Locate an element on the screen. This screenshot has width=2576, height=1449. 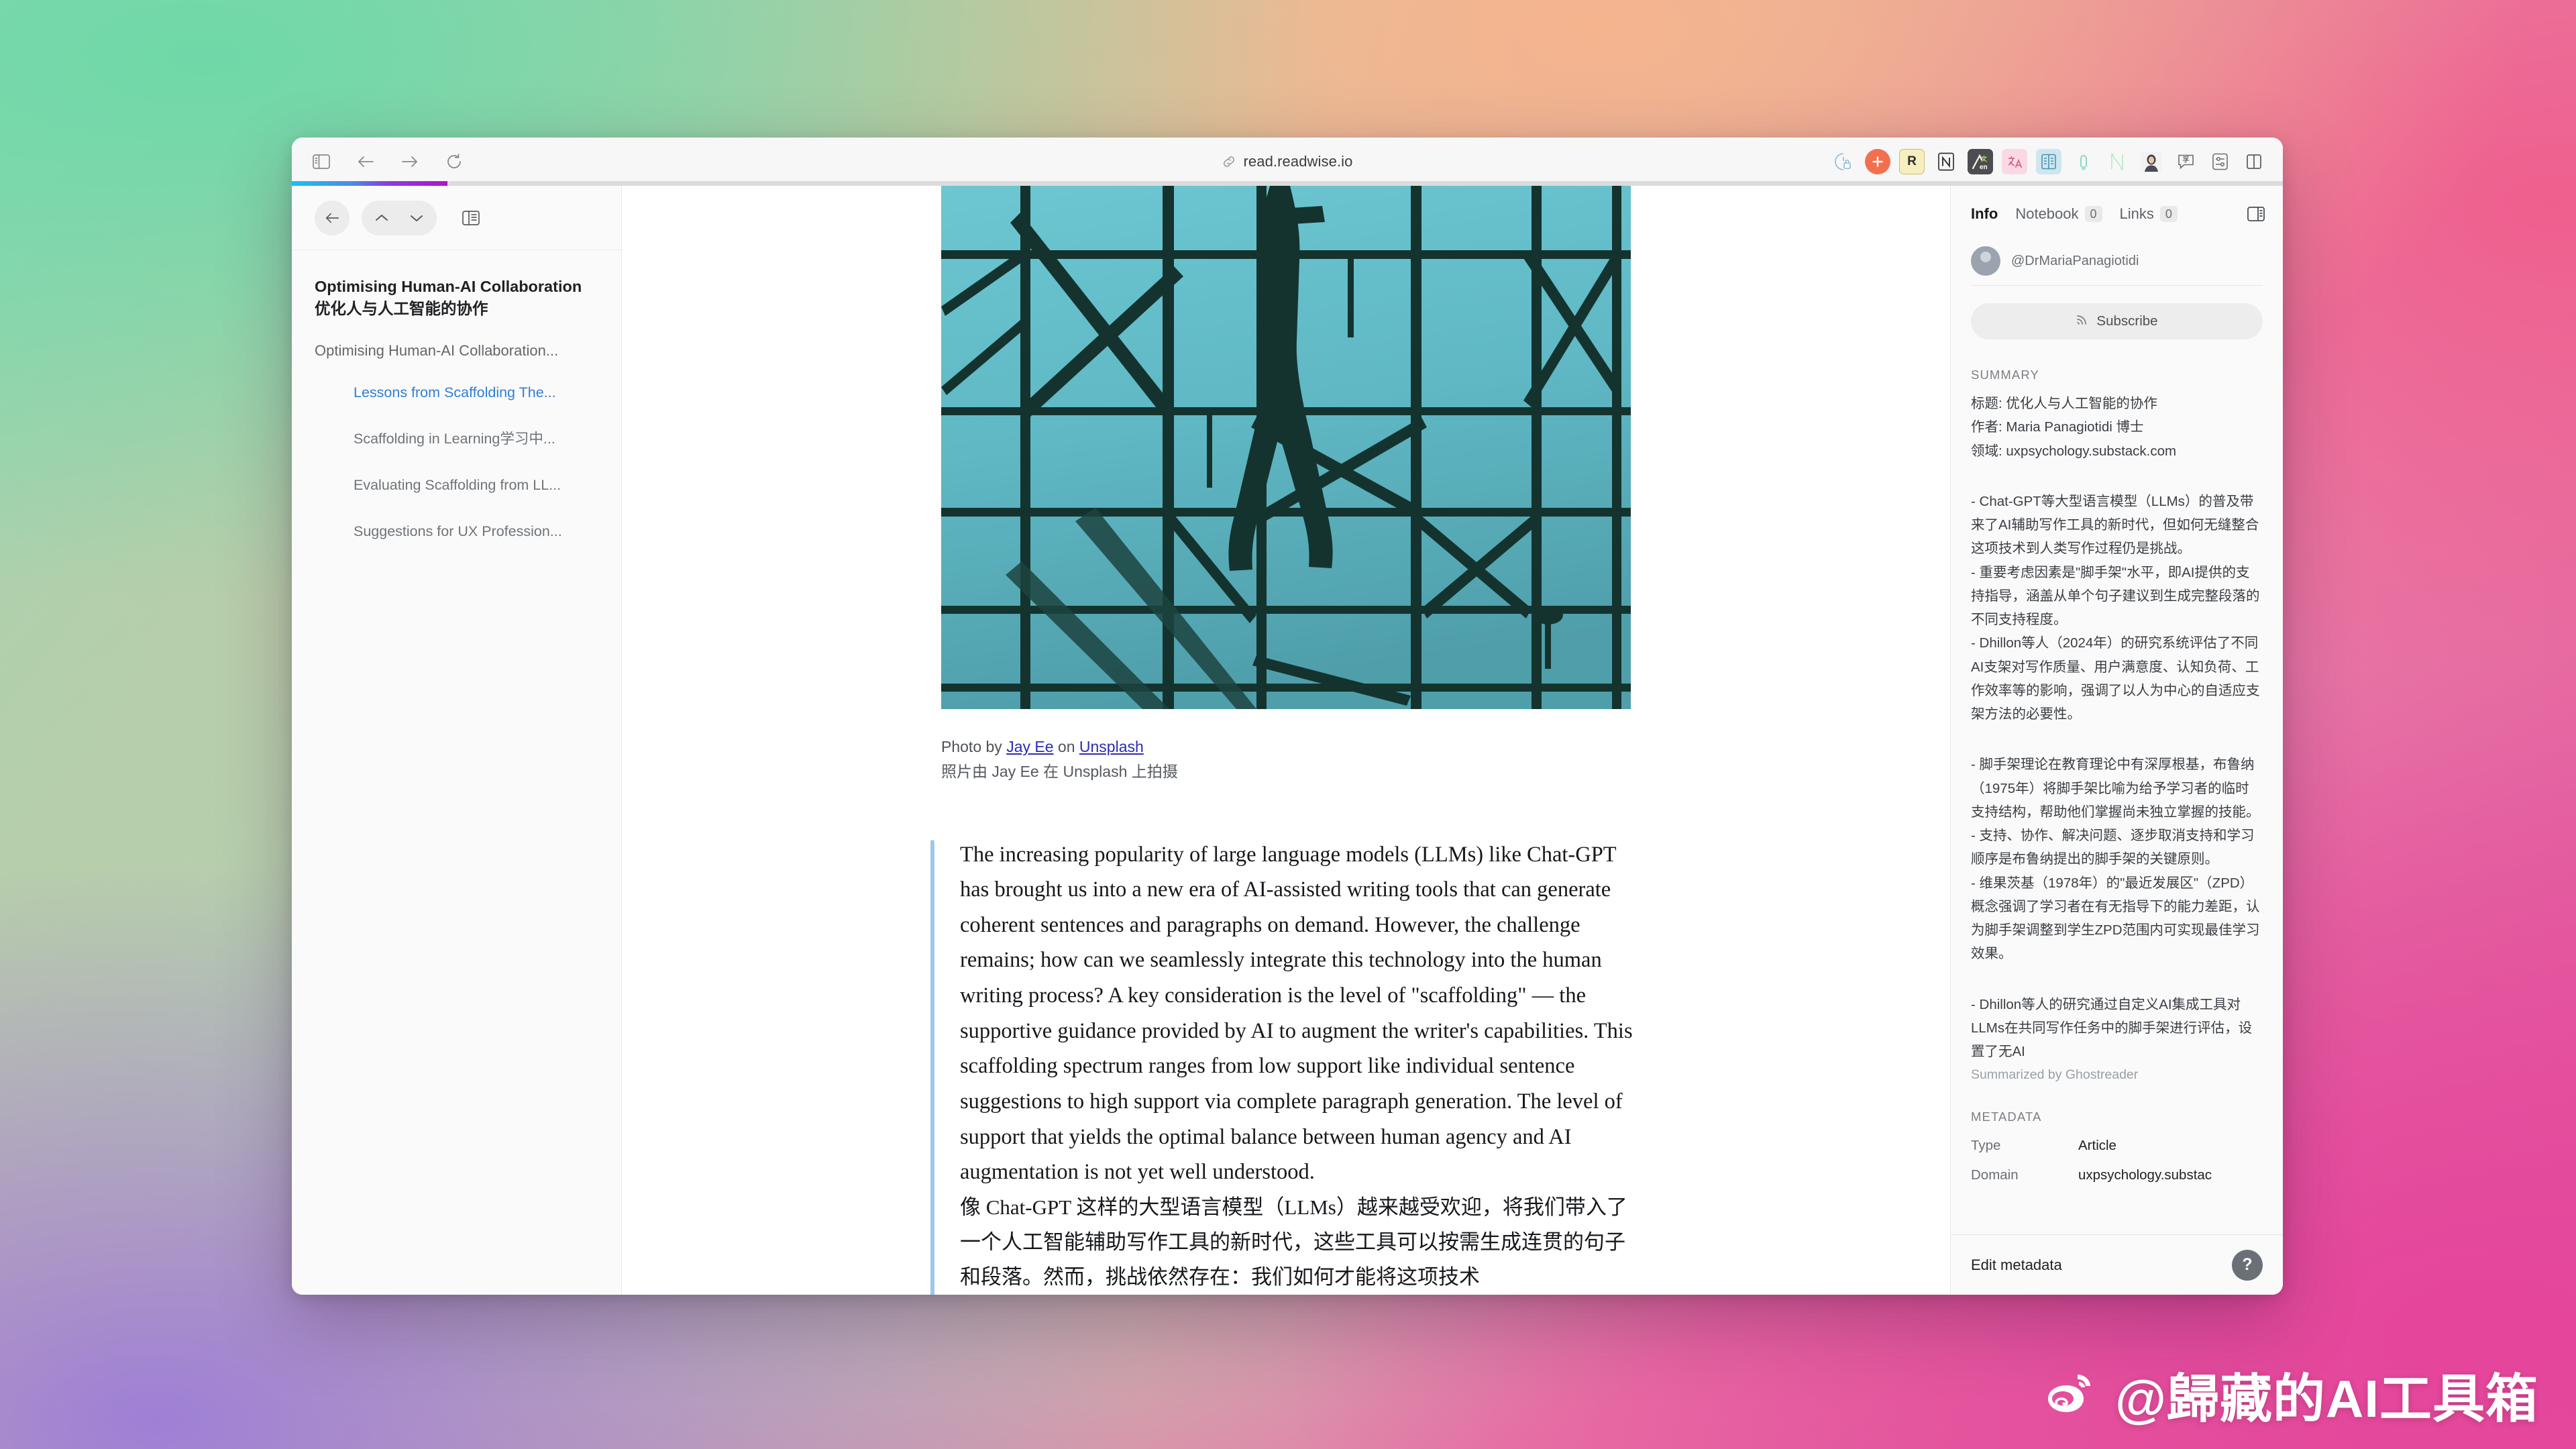
subscribe-button: Subscribe is located at coordinates (2117, 321).